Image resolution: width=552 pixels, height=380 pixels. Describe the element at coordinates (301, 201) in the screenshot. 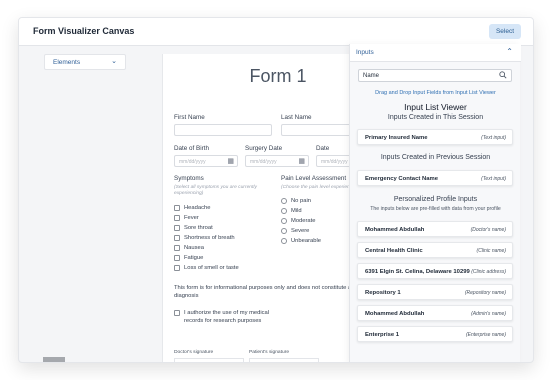

I see `pain-option: No pain` at that location.